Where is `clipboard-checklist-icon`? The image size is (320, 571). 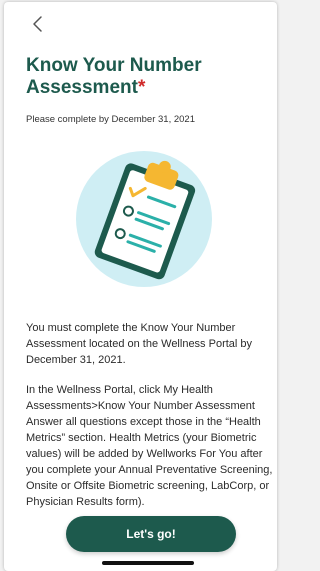
clipboard-checklist-icon is located at coordinates (144, 219).